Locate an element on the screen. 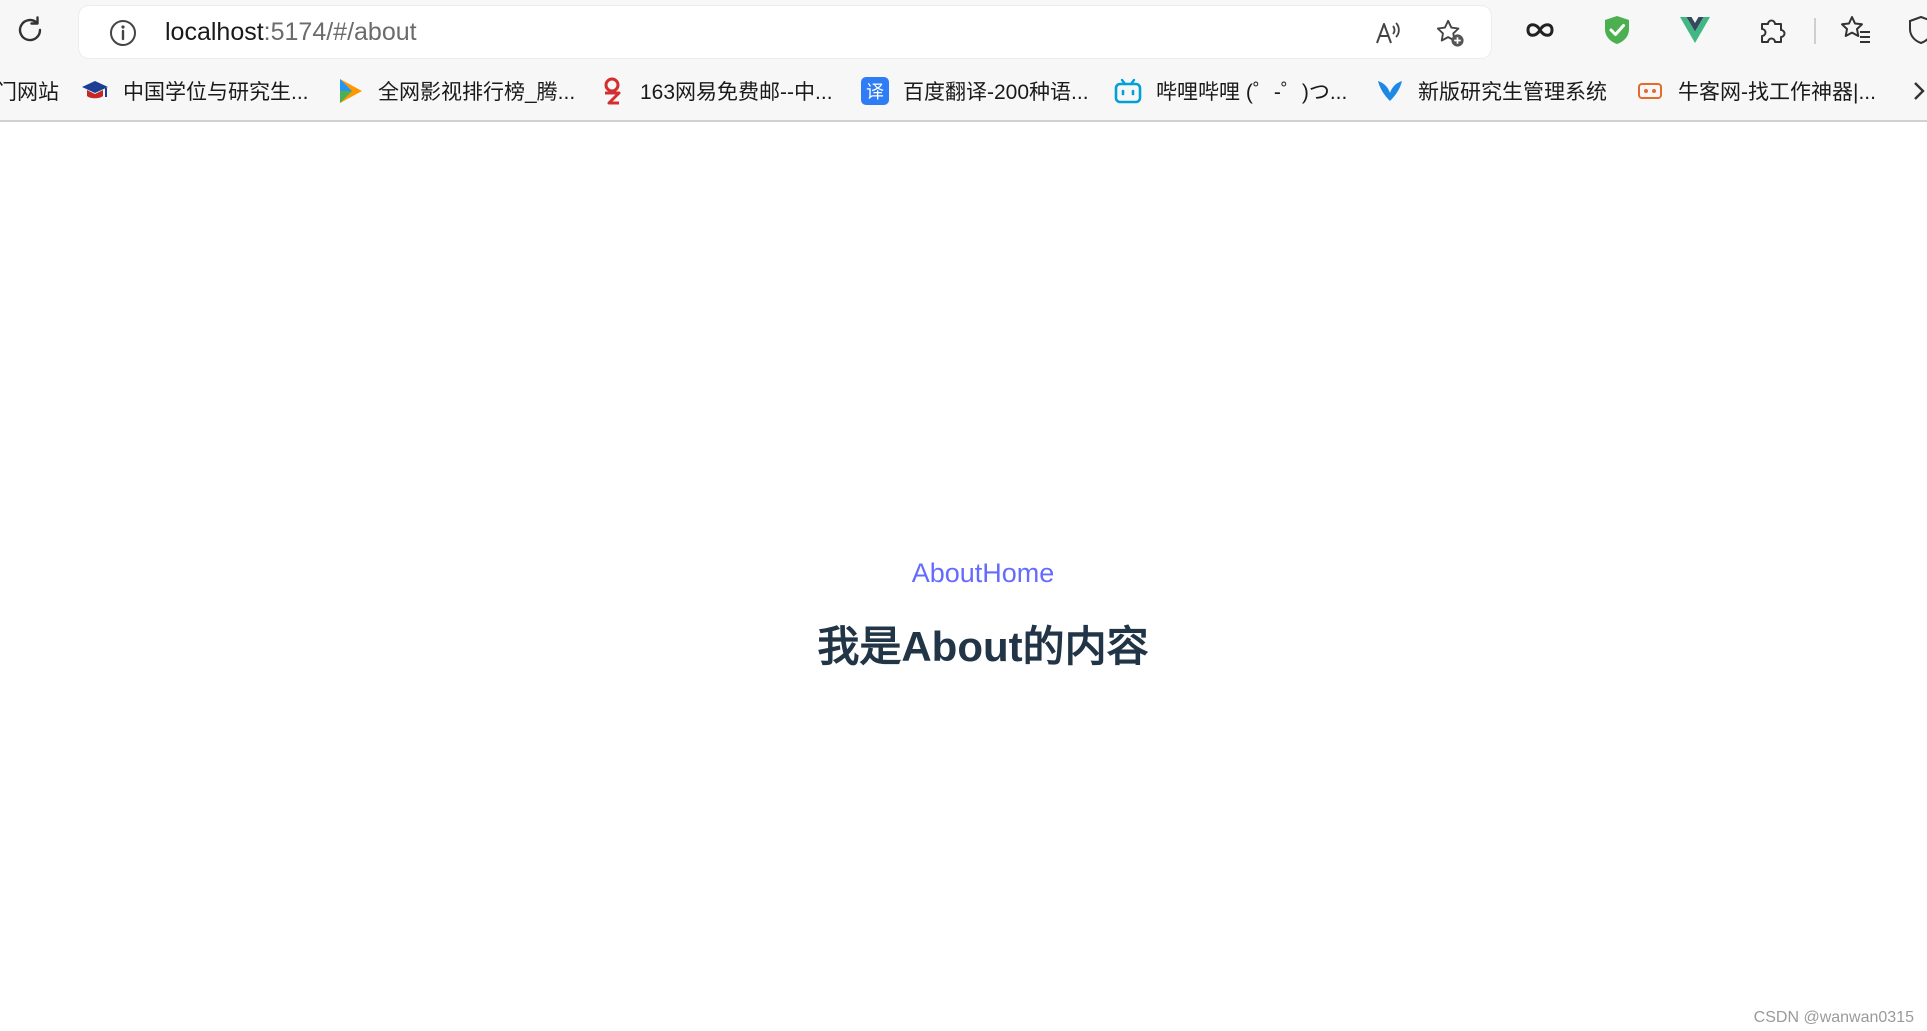  shield-check-icon is located at coordinates (1617, 30).